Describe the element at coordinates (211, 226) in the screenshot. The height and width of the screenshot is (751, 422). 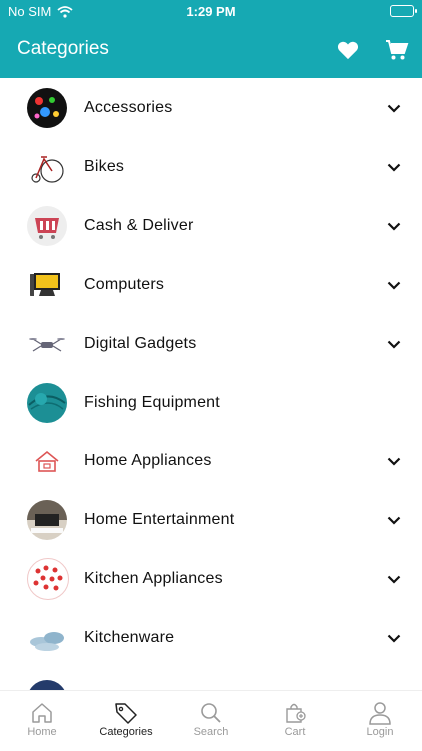
I see `category-item-cash-deliver: Cash & Deliver` at that location.